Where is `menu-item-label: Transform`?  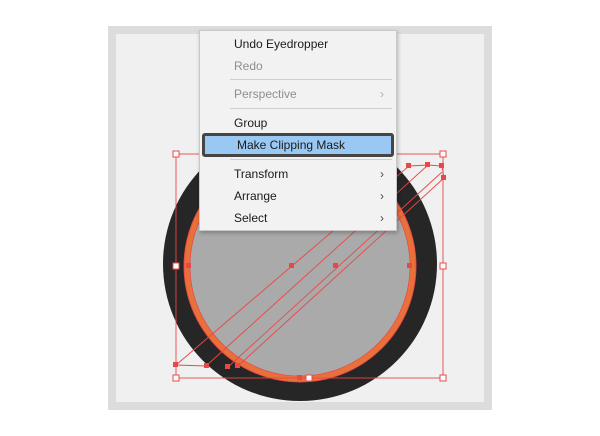 menu-item-label: Transform is located at coordinates (261, 174).